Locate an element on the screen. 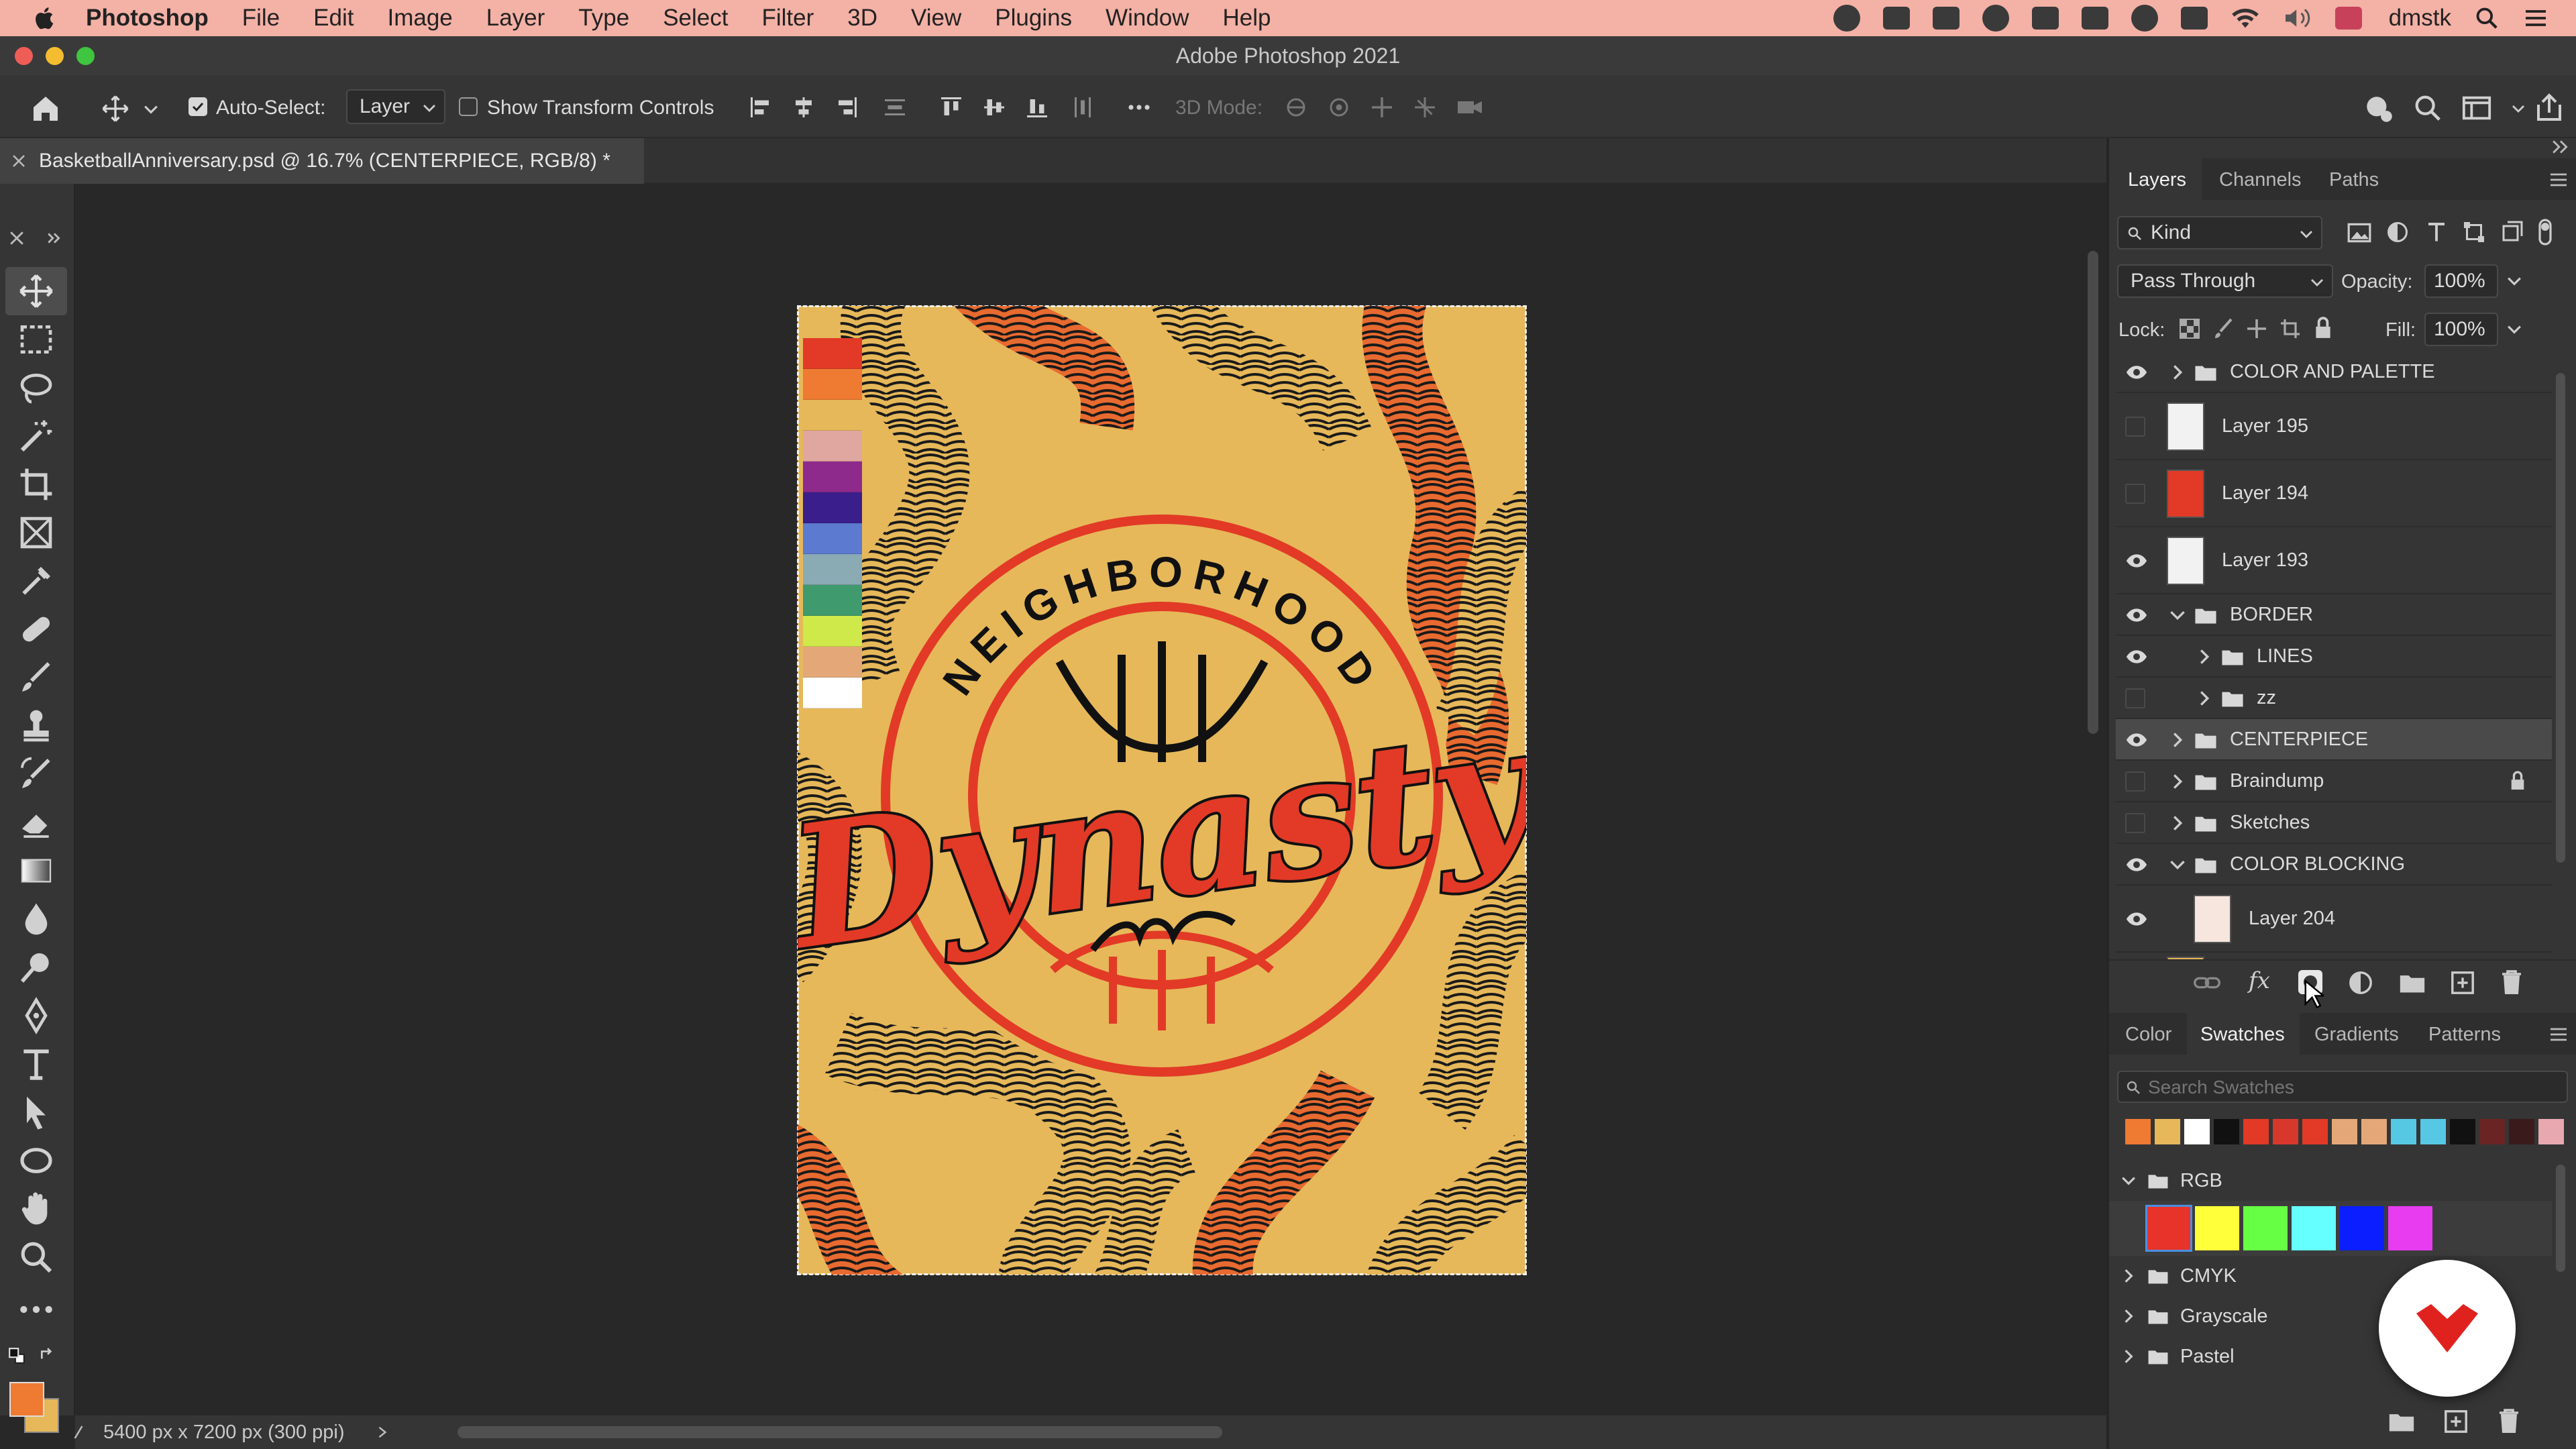 The width and height of the screenshot is (2576, 1449). eraser-tool-icon is located at coordinates (36, 822).